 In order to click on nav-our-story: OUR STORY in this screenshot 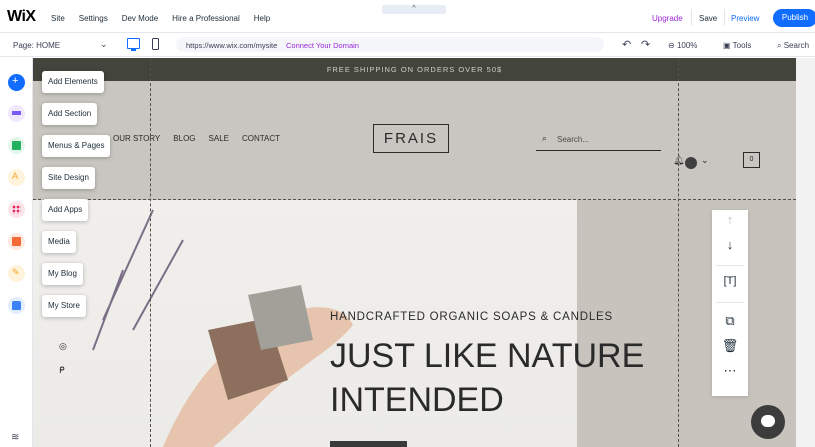, I will do `click(136, 138)`.